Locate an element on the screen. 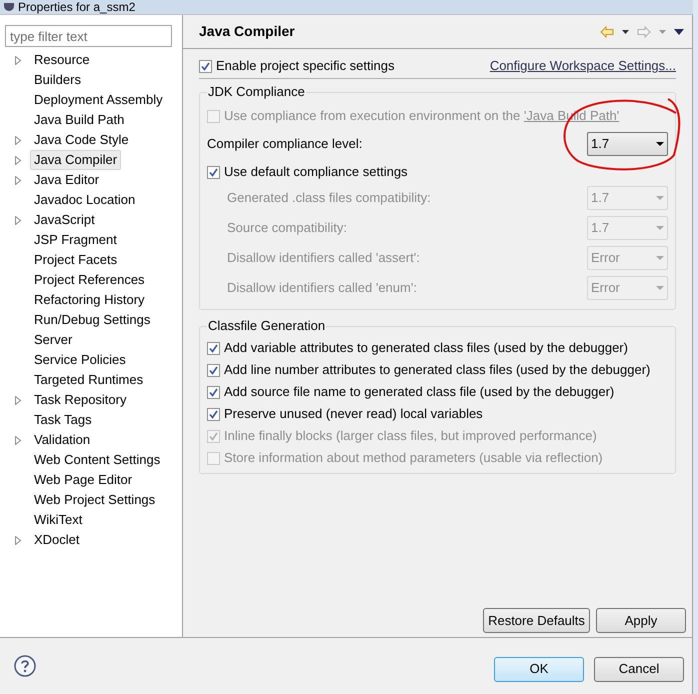  checkbox-label: Enable project specific settings is located at coordinates (305, 66).